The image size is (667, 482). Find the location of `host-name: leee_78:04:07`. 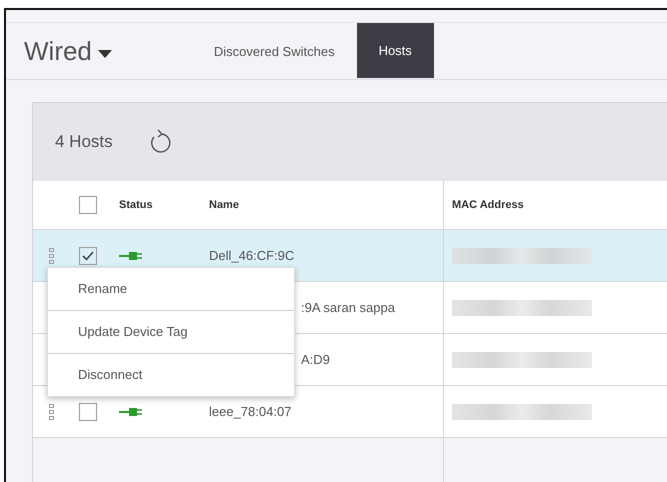

host-name: leee_78:04:07 is located at coordinates (250, 411).